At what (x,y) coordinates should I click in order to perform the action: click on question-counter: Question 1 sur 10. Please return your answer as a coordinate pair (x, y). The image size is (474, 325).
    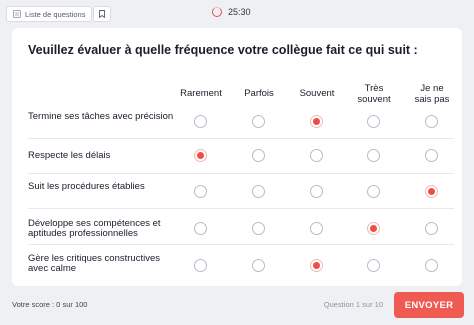
    Looking at the image, I should click on (353, 304).